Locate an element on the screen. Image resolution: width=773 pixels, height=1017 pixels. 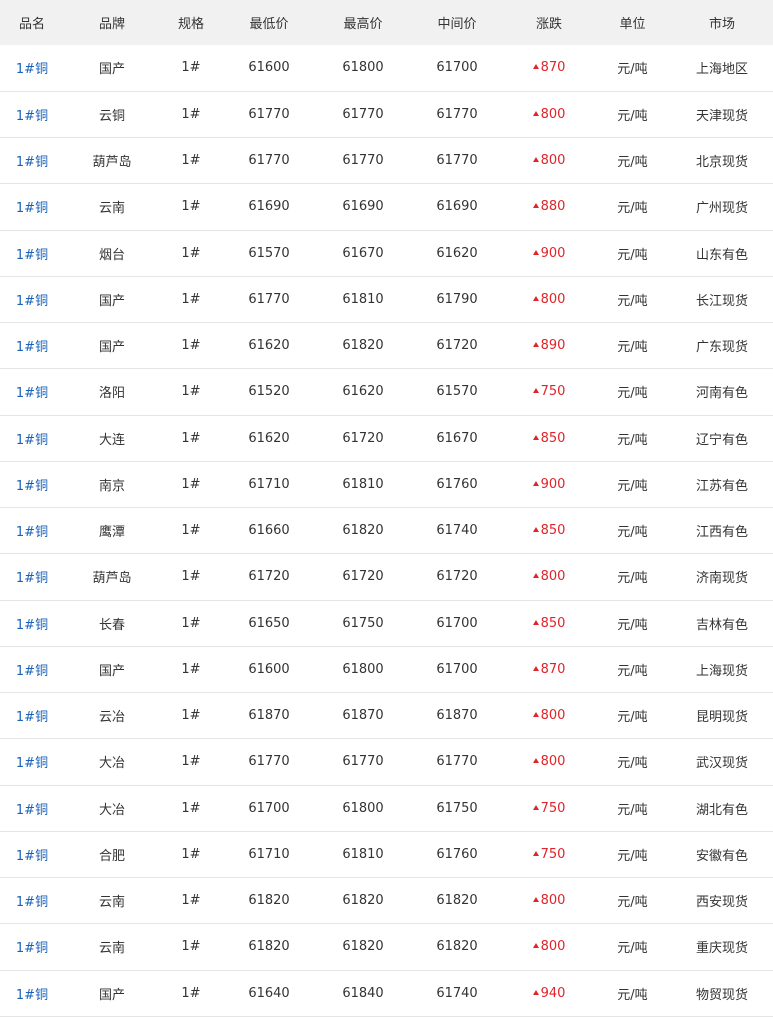
highest-price-cell: 61810 is located at coordinates (363, 854).